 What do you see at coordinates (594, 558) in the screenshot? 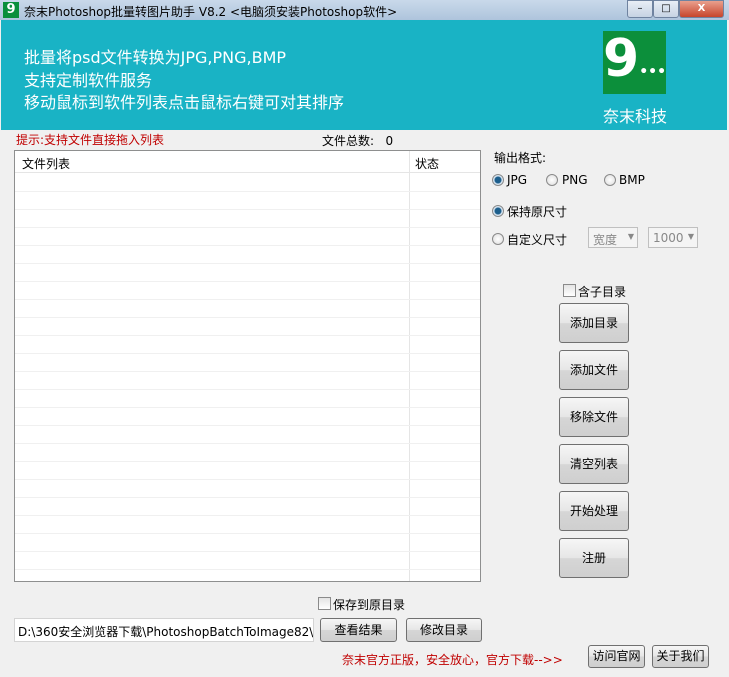
I see `register-button: 注册` at bounding box center [594, 558].